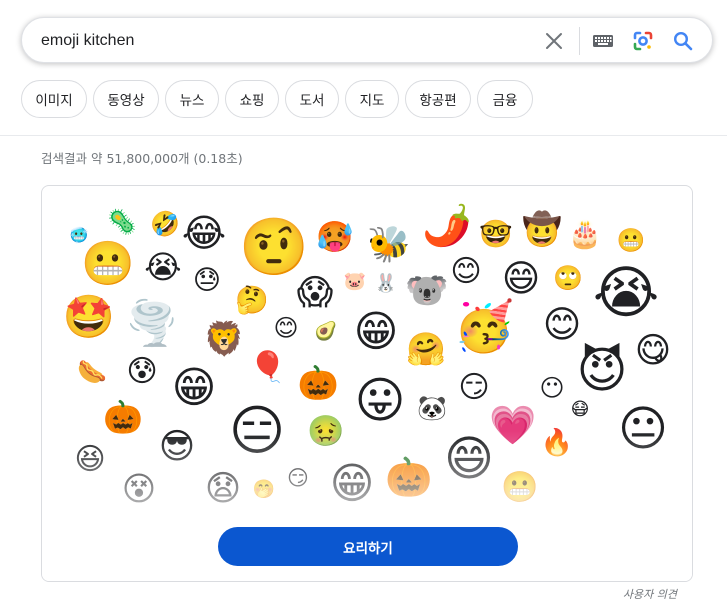  Describe the element at coordinates (557, 443) in the screenshot. I see `emoji-sticker: 🔥` at that location.